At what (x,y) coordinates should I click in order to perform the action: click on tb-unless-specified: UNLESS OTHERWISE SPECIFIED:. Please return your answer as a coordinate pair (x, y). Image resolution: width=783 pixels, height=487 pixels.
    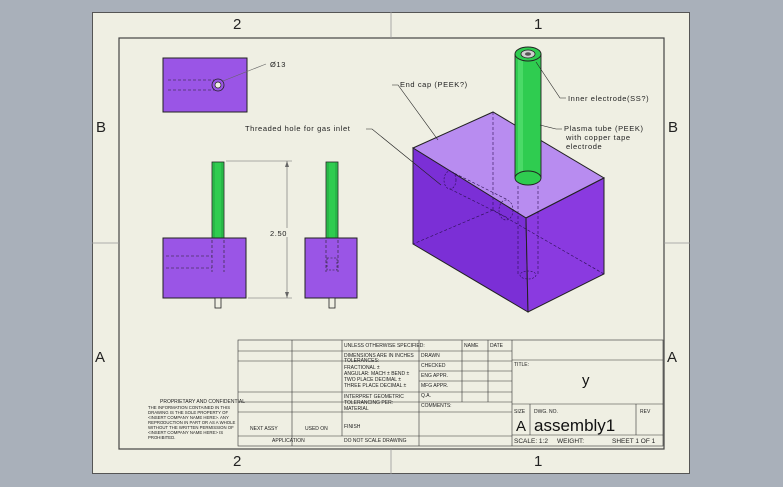
    Looking at the image, I should click on (384, 346).